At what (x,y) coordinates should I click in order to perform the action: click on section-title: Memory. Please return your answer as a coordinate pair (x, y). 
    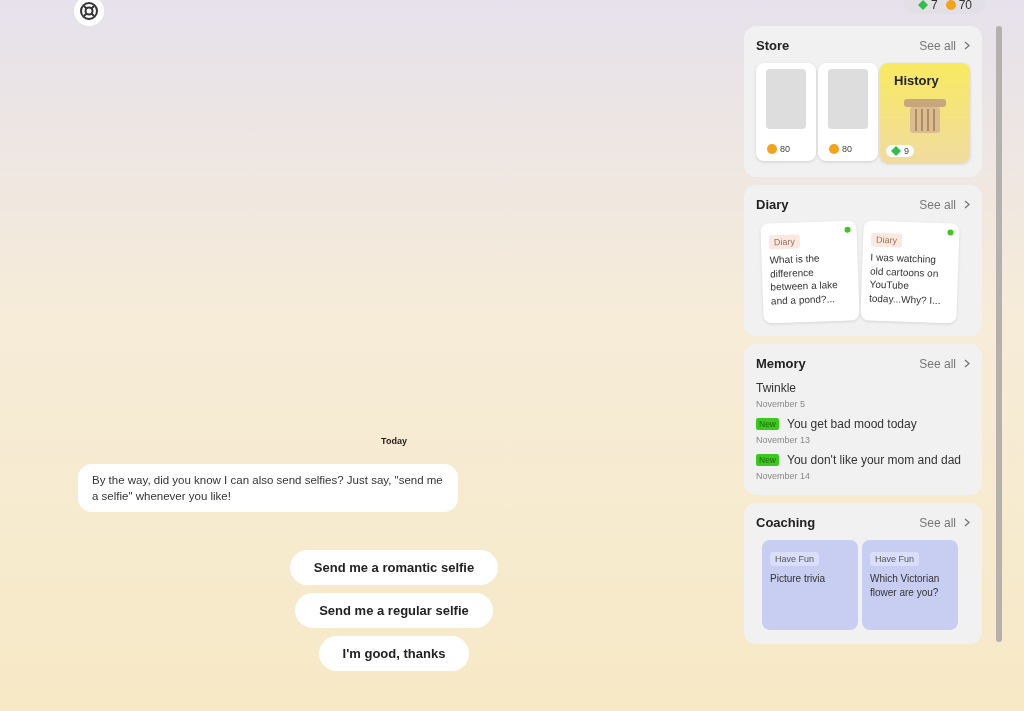
    Looking at the image, I should click on (781, 363).